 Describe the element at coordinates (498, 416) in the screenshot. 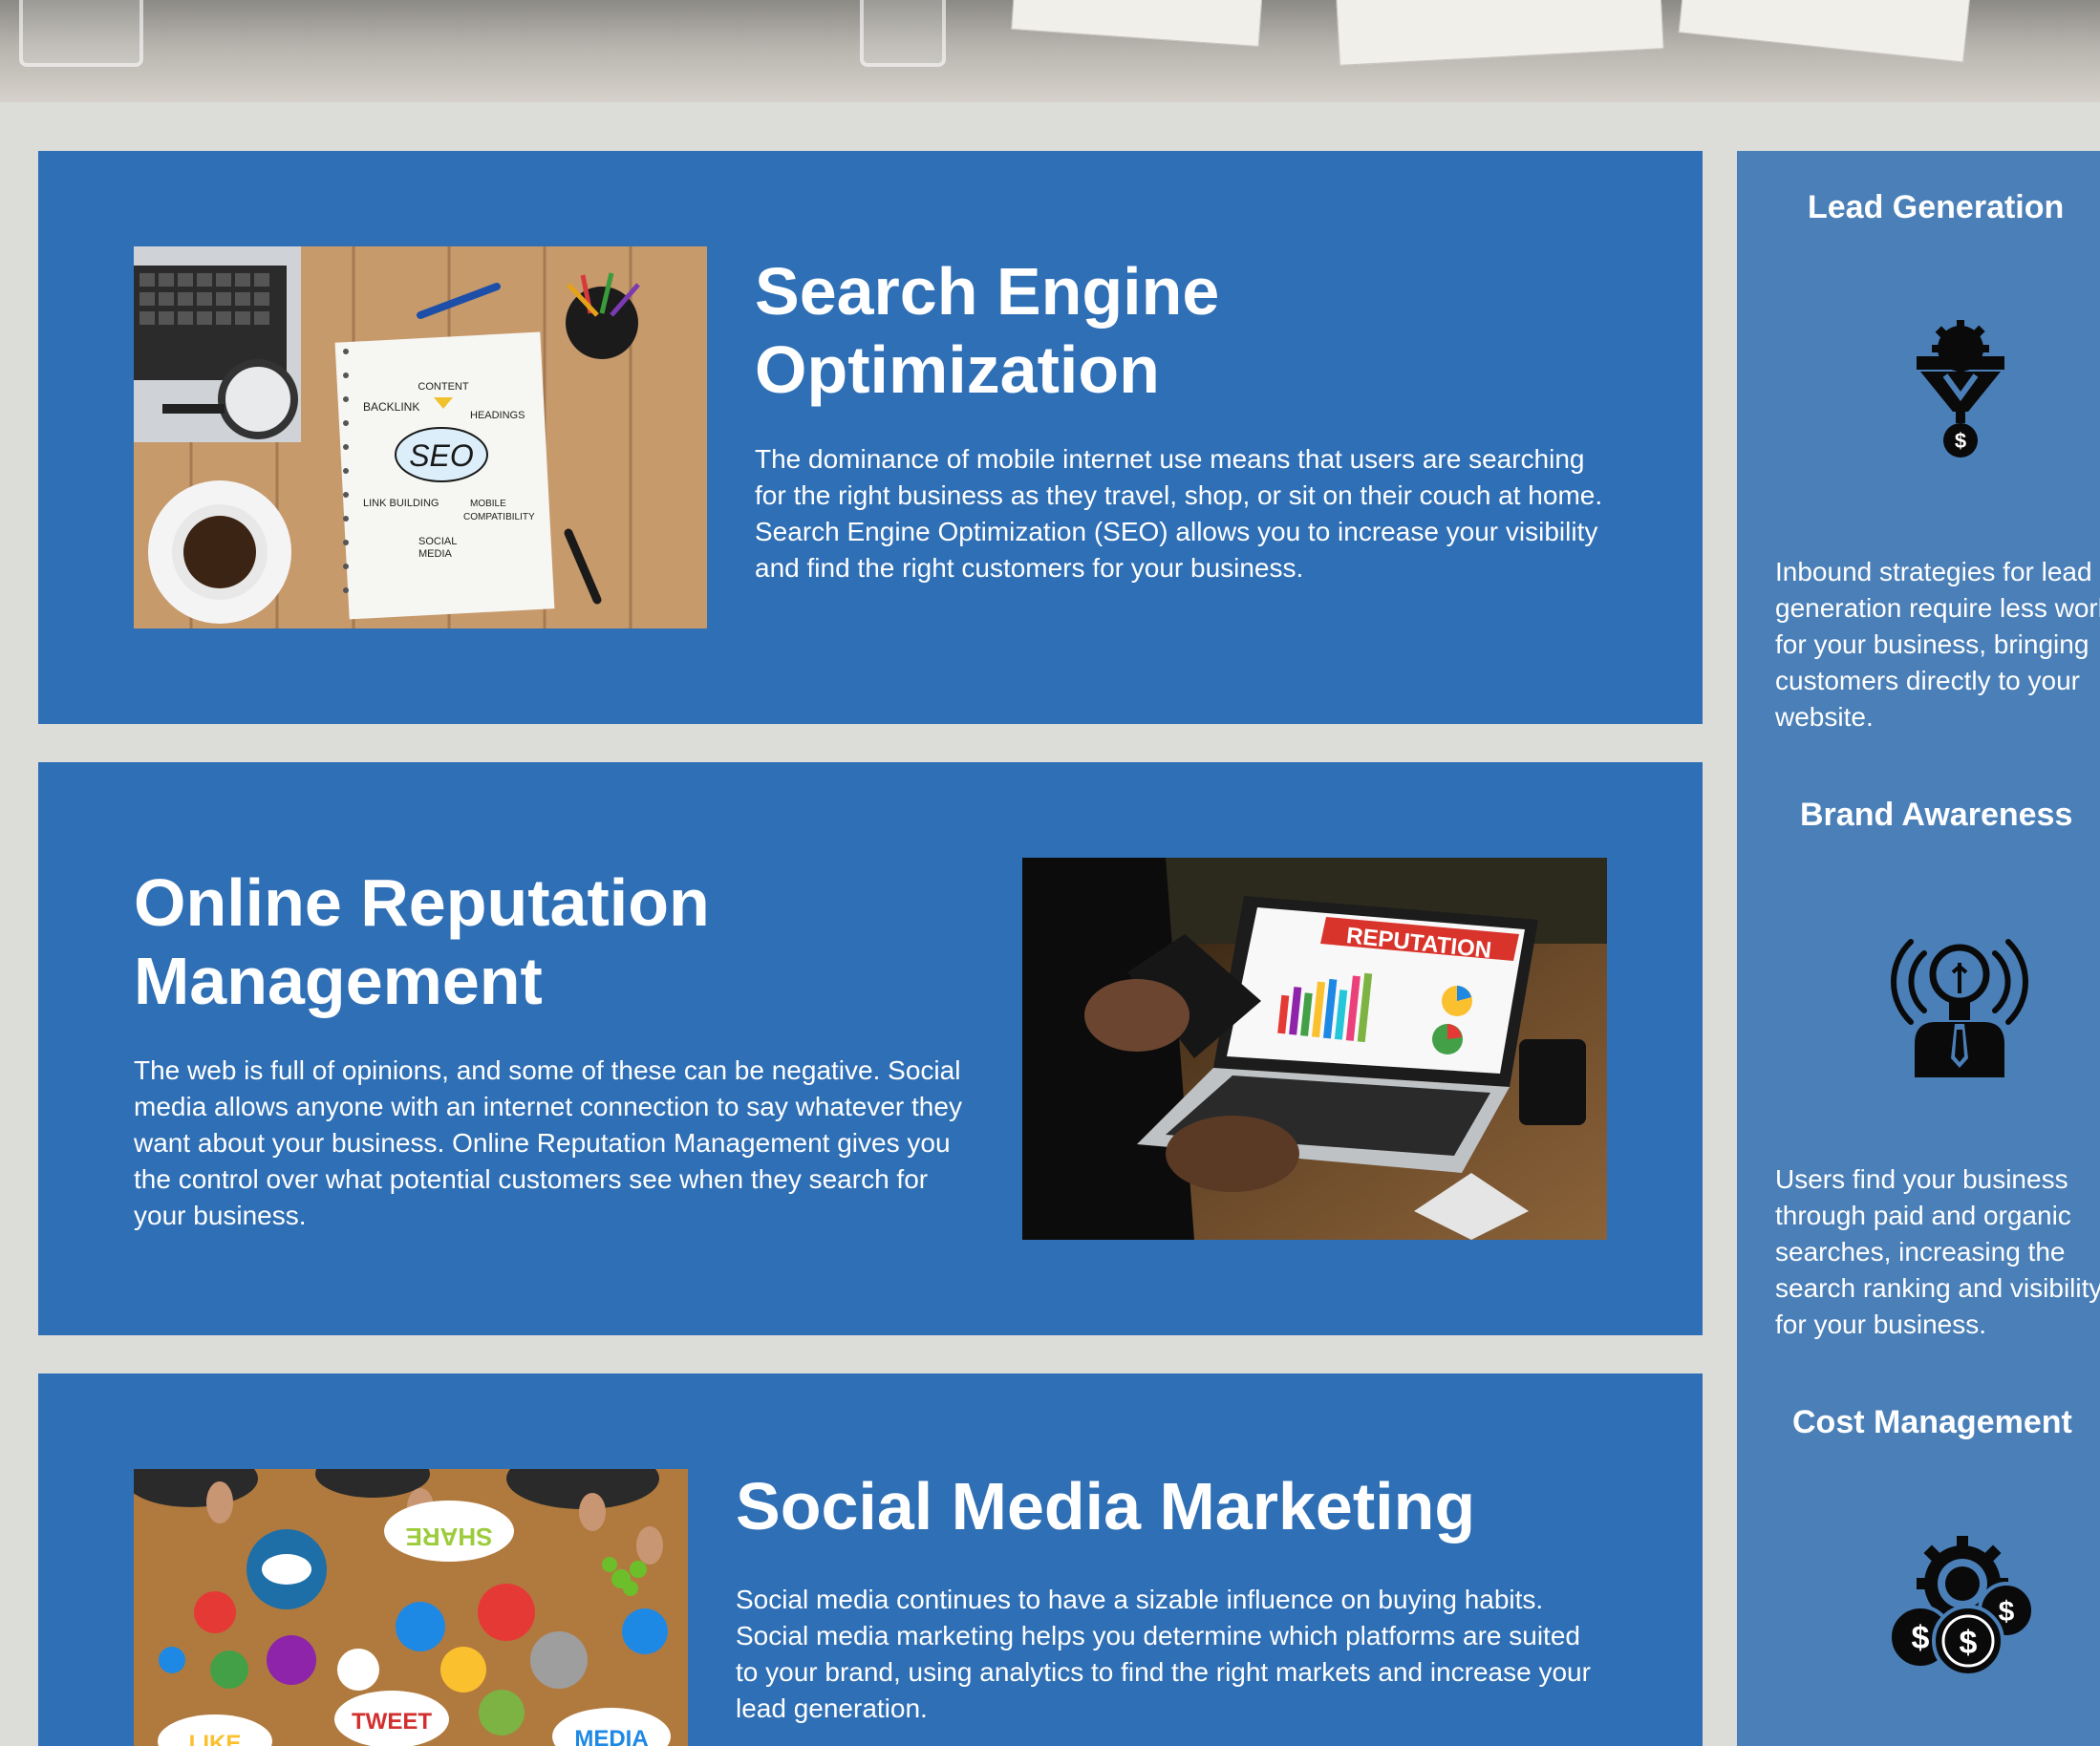

I see `svg-text: HEADINGS` at that location.